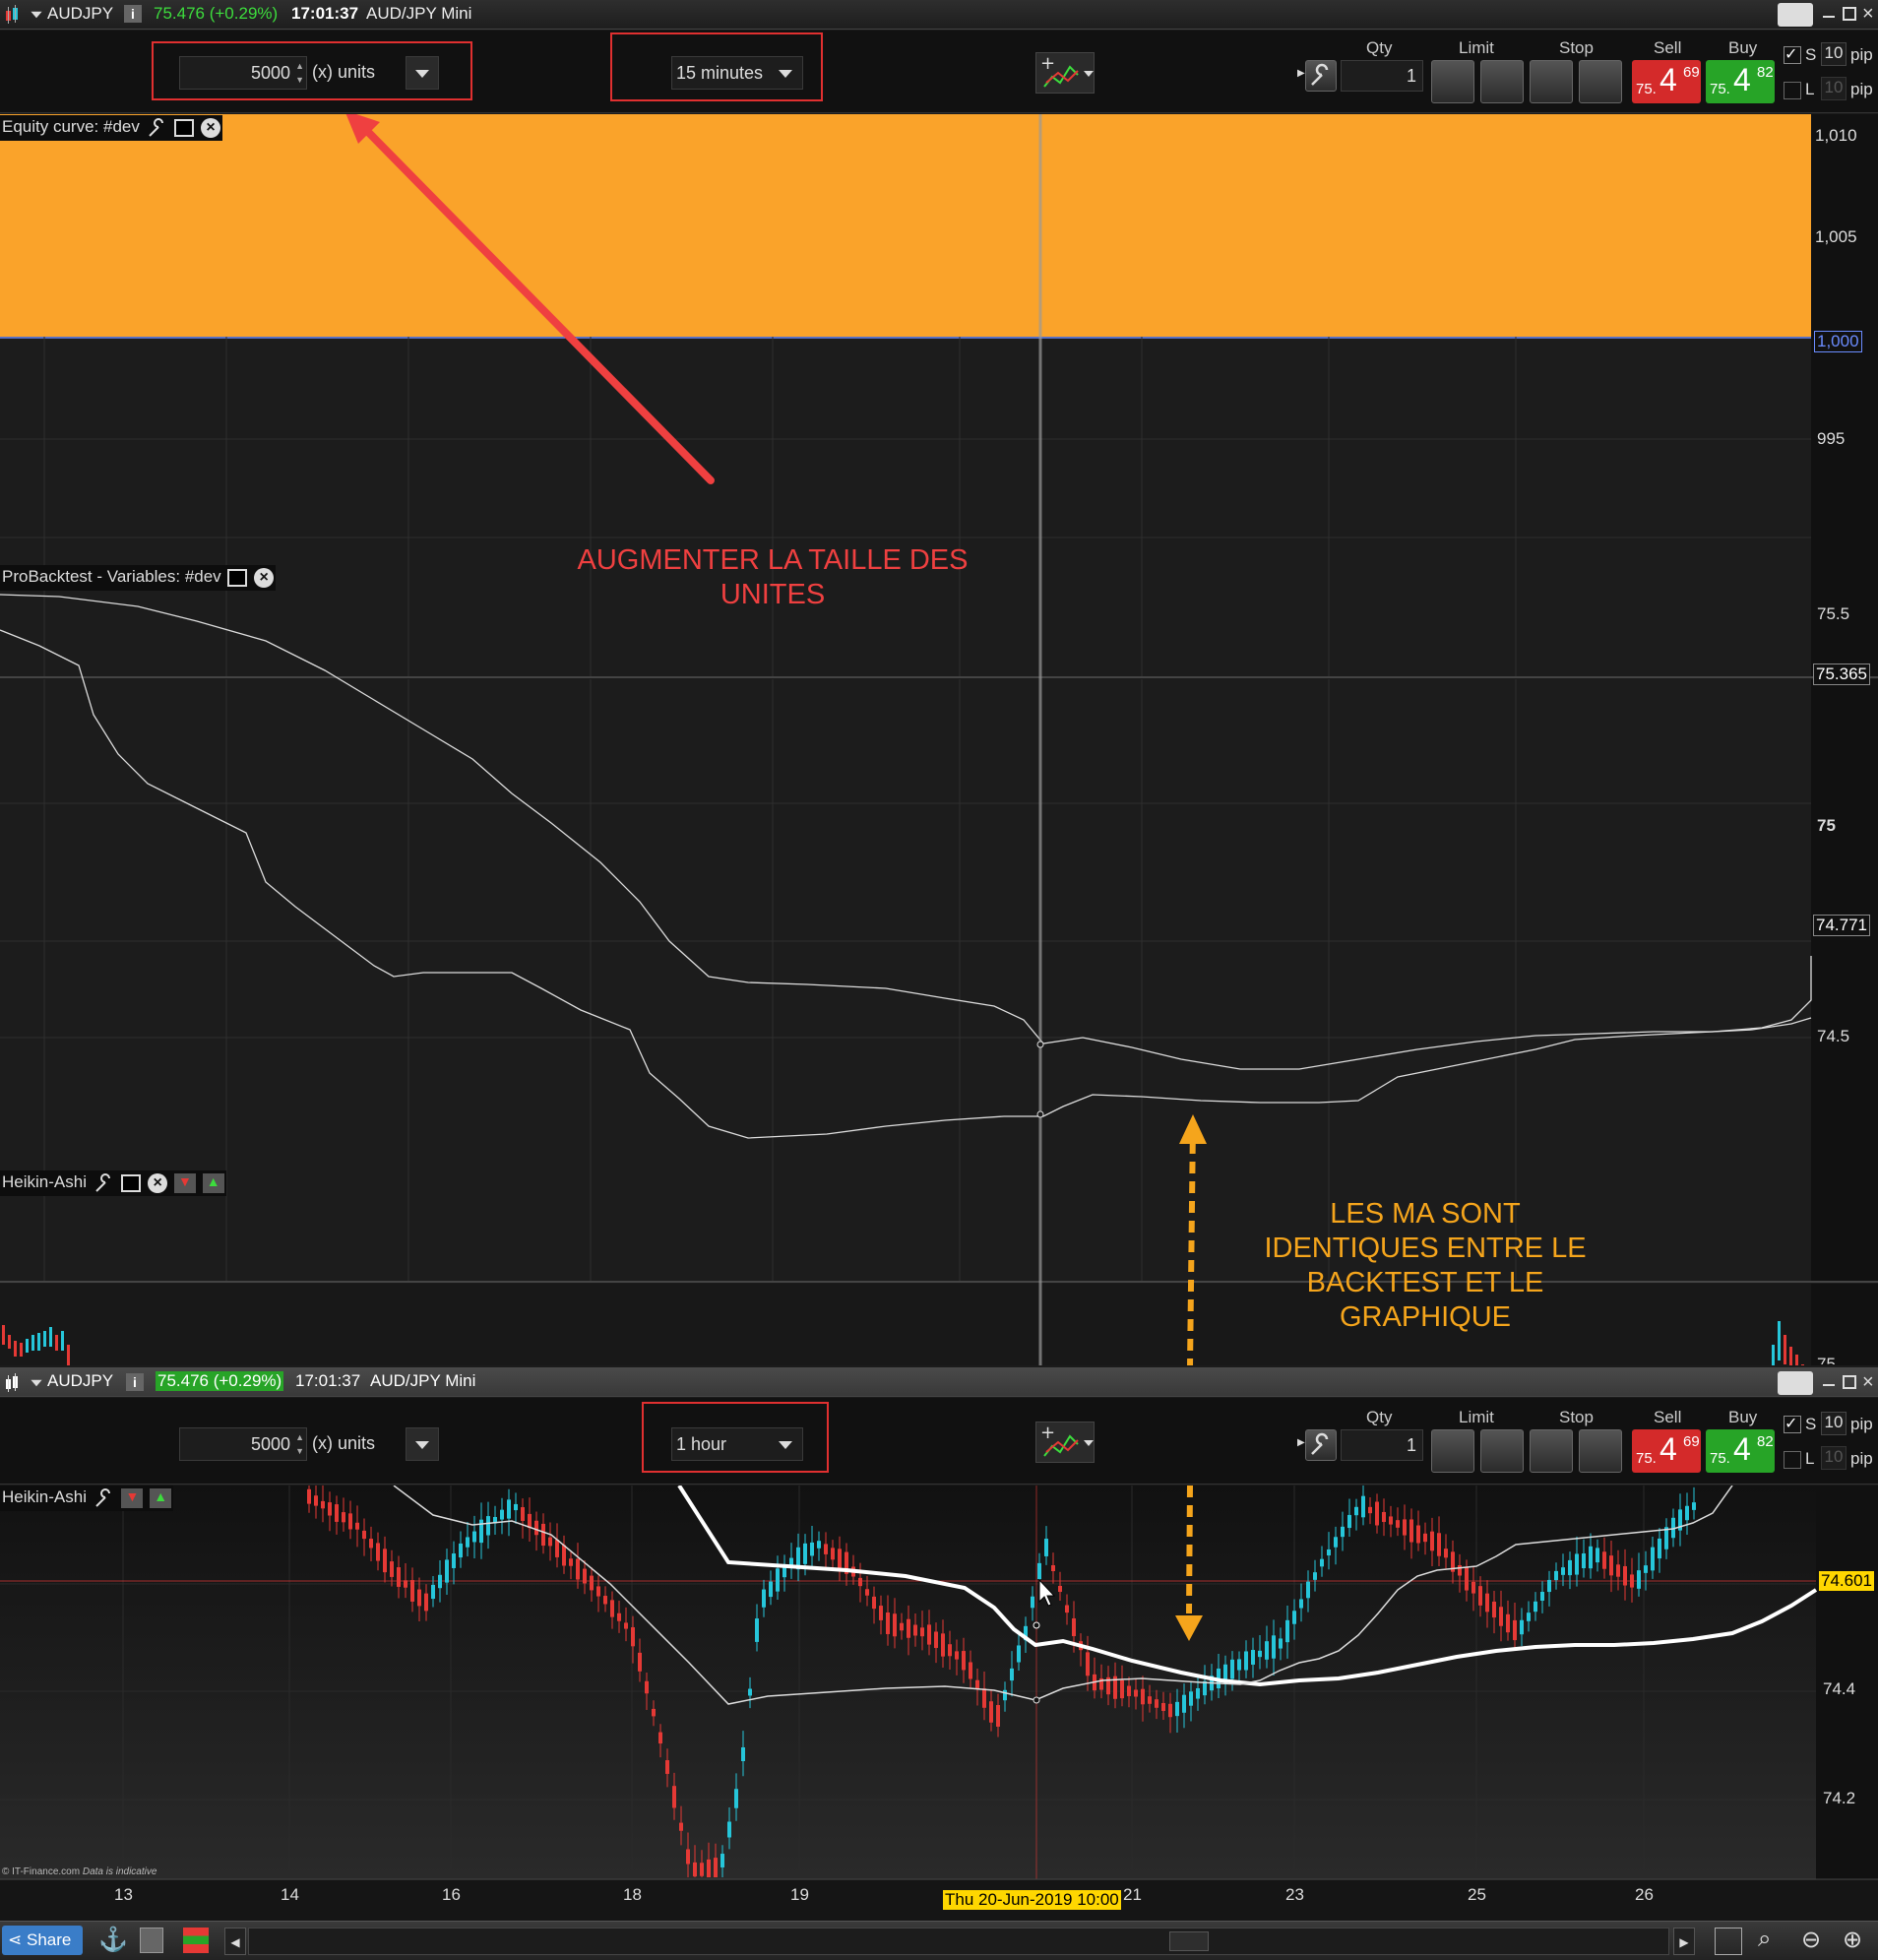 Image resolution: width=1878 pixels, height=1960 pixels. I want to click on scroll-right-button: ▶, so click(1684, 1941).